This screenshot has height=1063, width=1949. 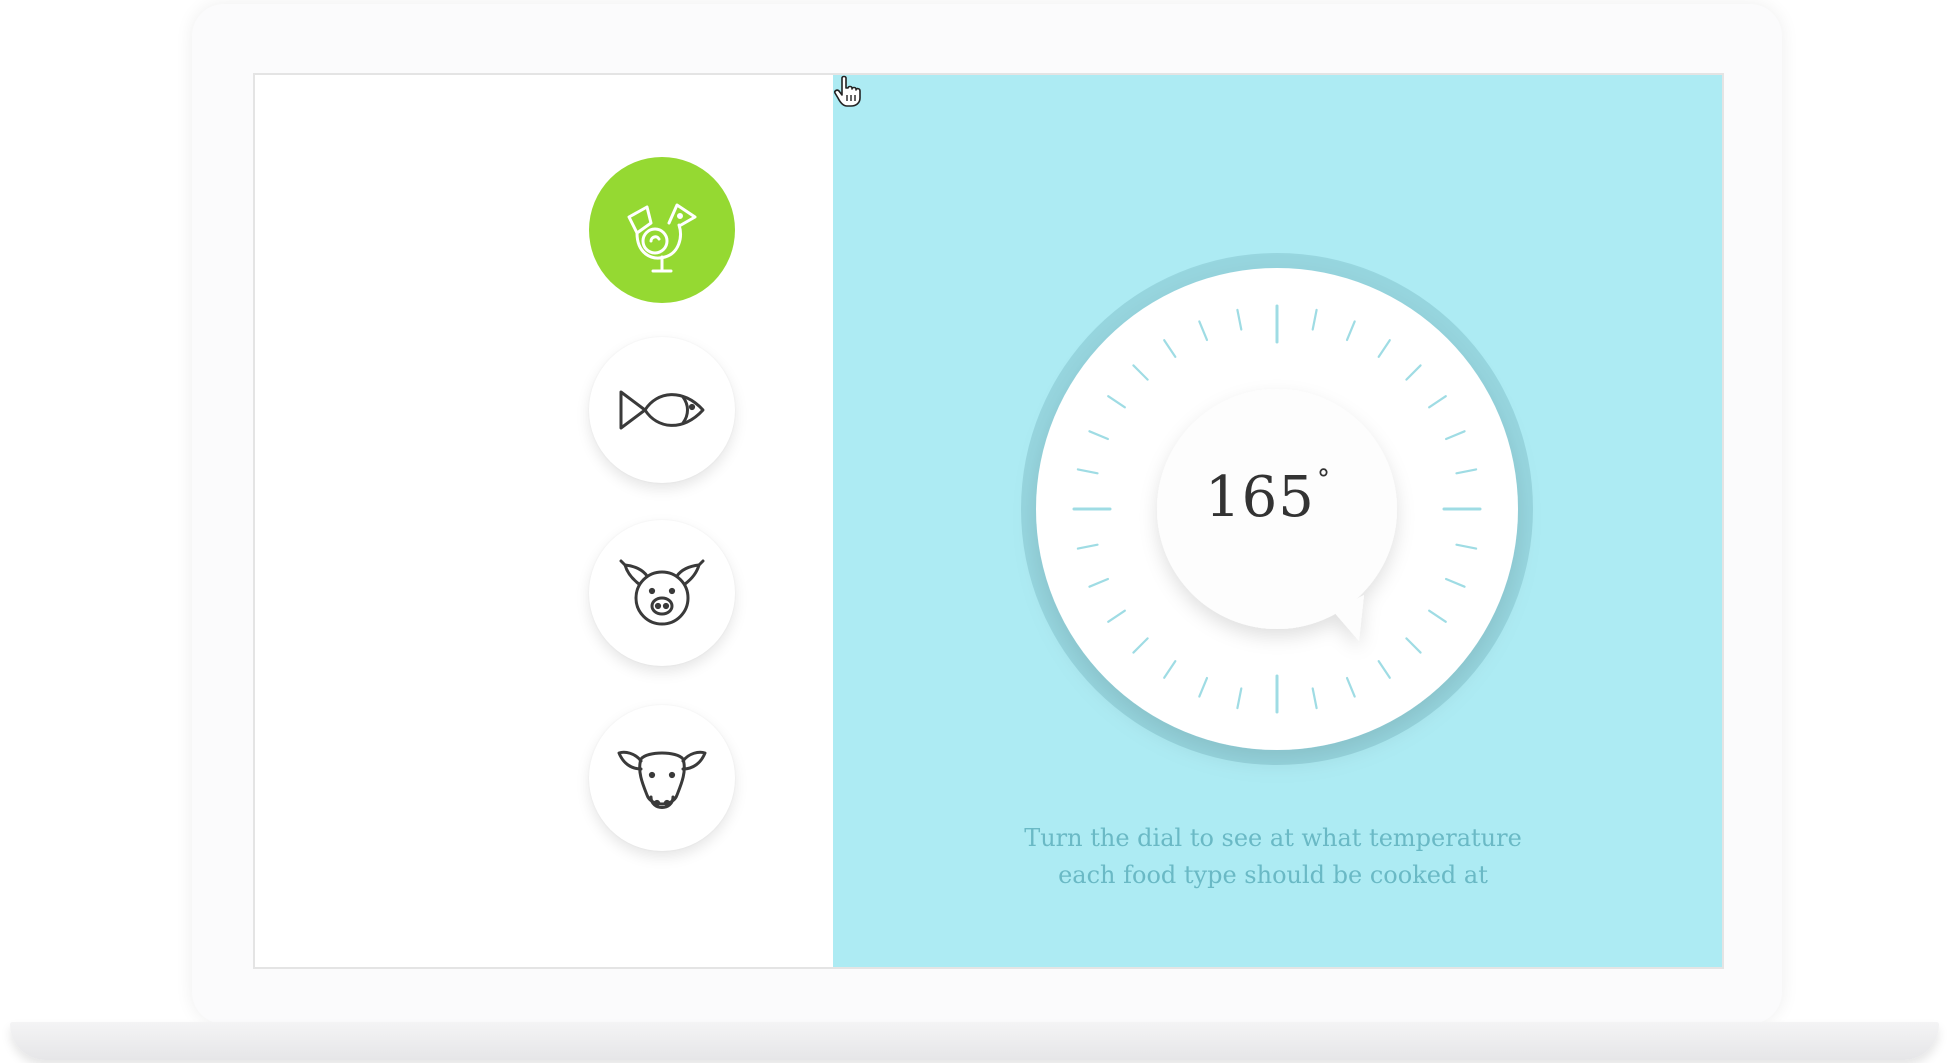 What do you see at coordinates (847, 91) in the screenshot?
I see `hand-cursor-icon` at bounding box center [847, 91].